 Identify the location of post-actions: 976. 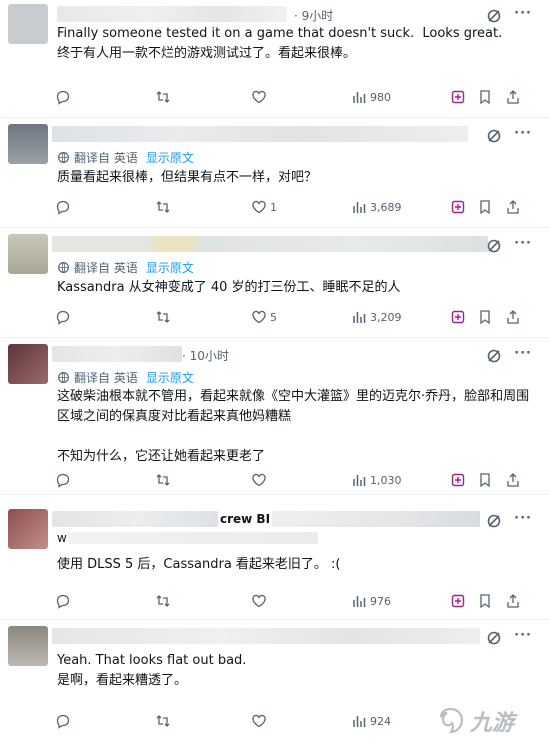
(290, 601).